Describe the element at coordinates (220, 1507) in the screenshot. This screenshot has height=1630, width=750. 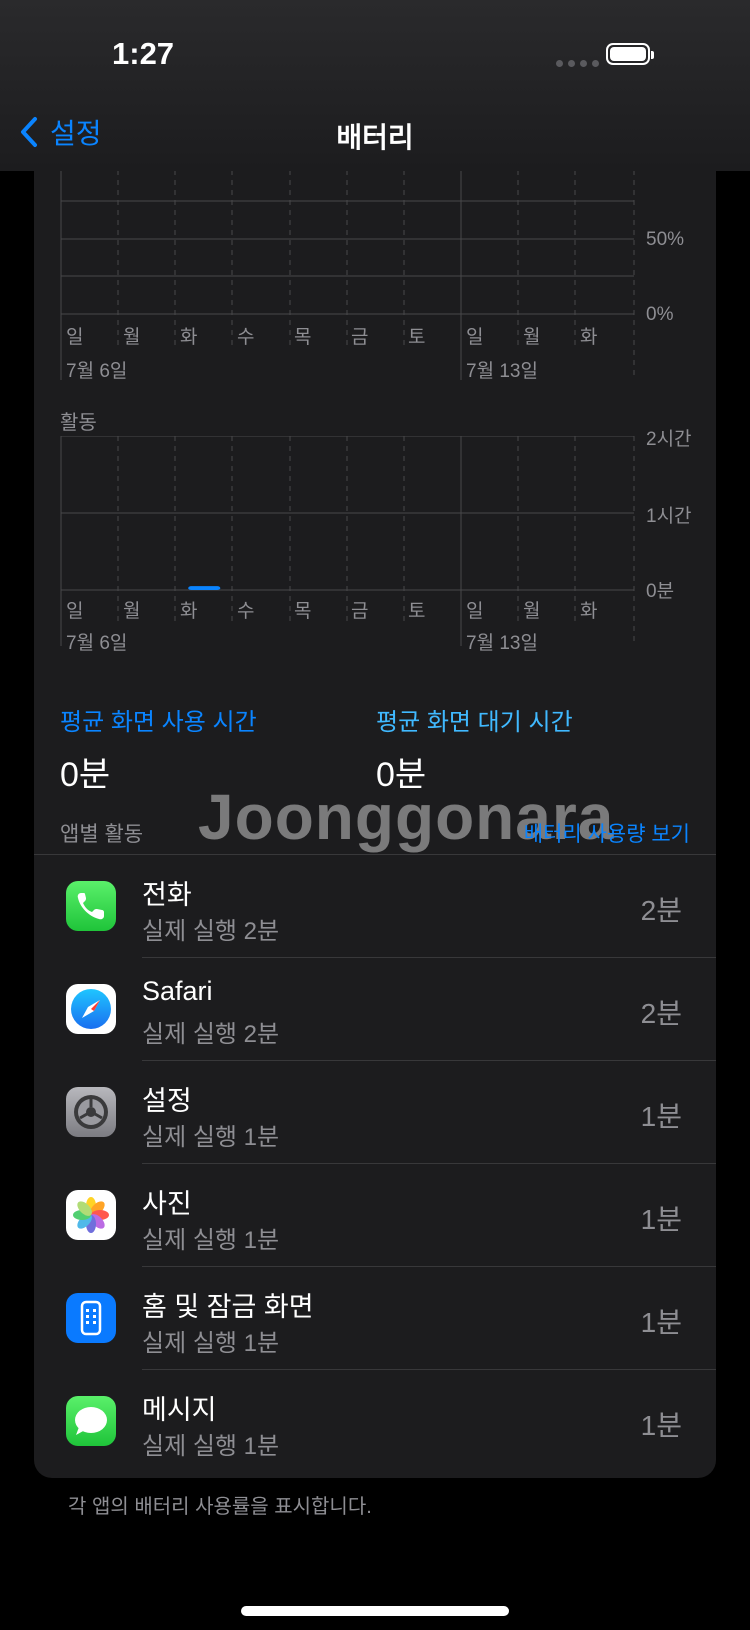
I see `footer-note: 각 앱의 배터리 사용률을 표시합니다.` at that location.